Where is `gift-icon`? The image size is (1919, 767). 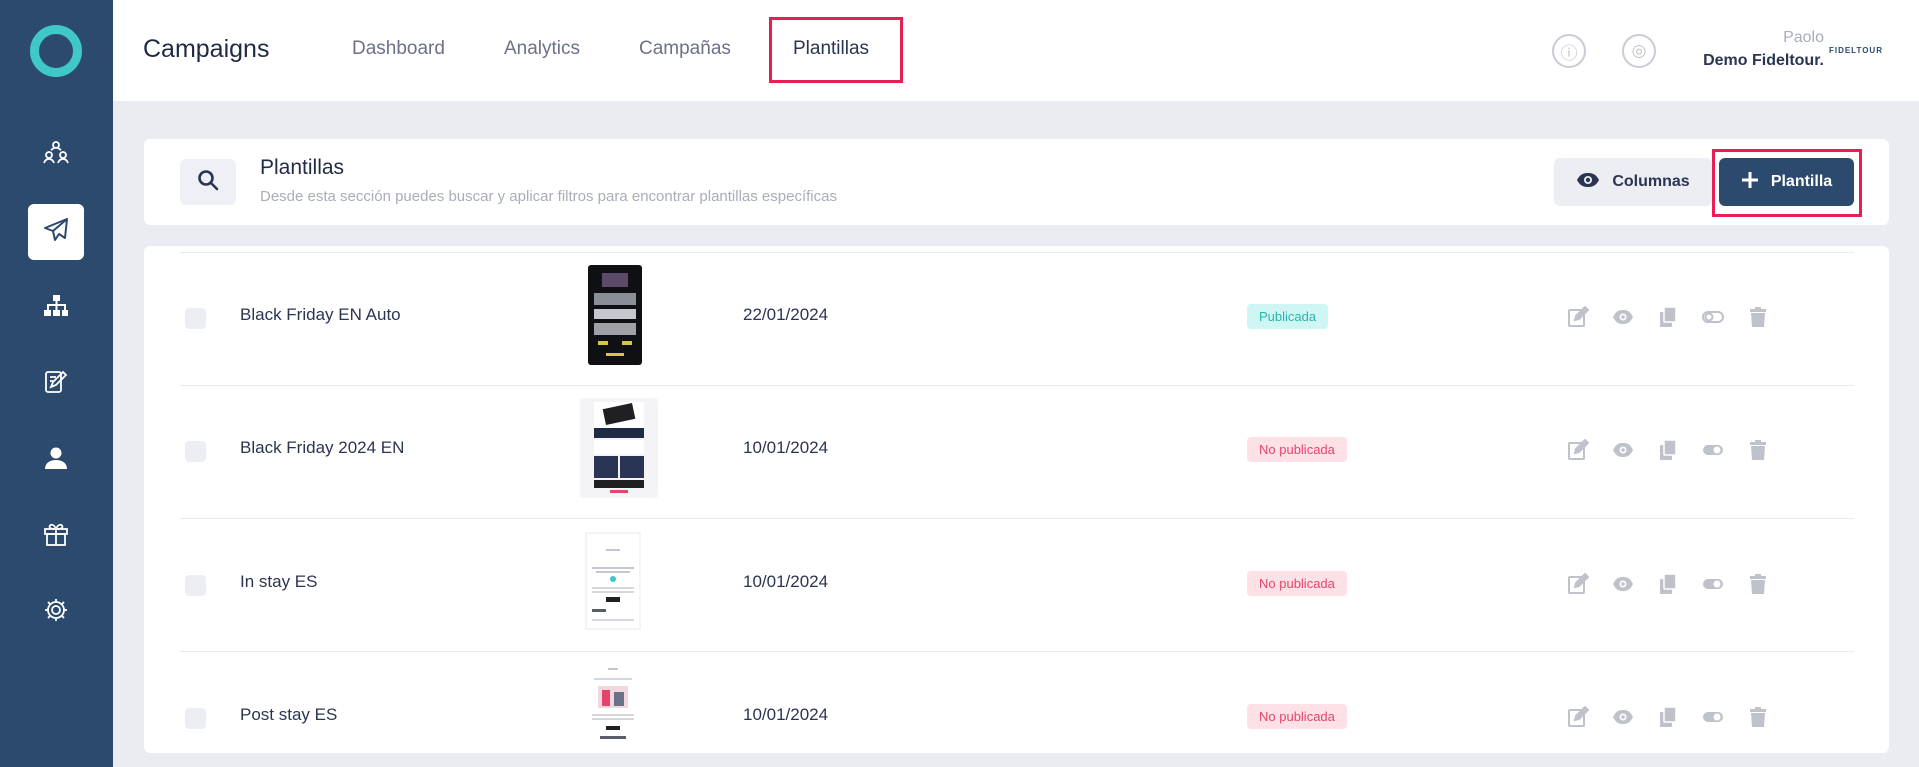 gift-icon is located at coordinates (56, 536).